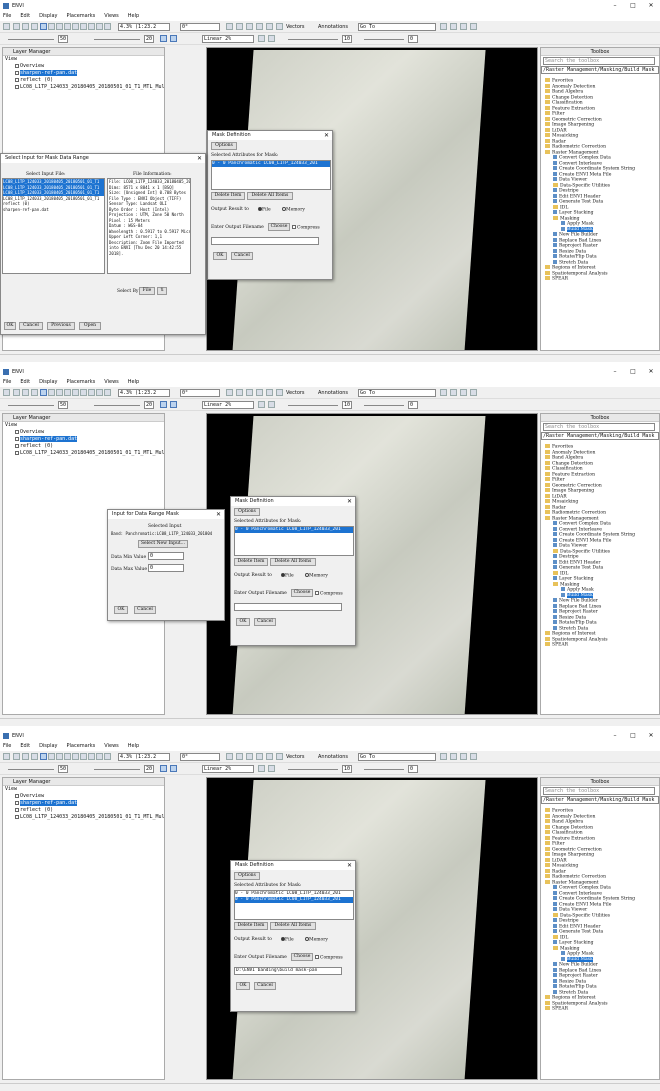 The image size is (660, 1091). I want to click on goto-field: Go To, so click(397, 393).